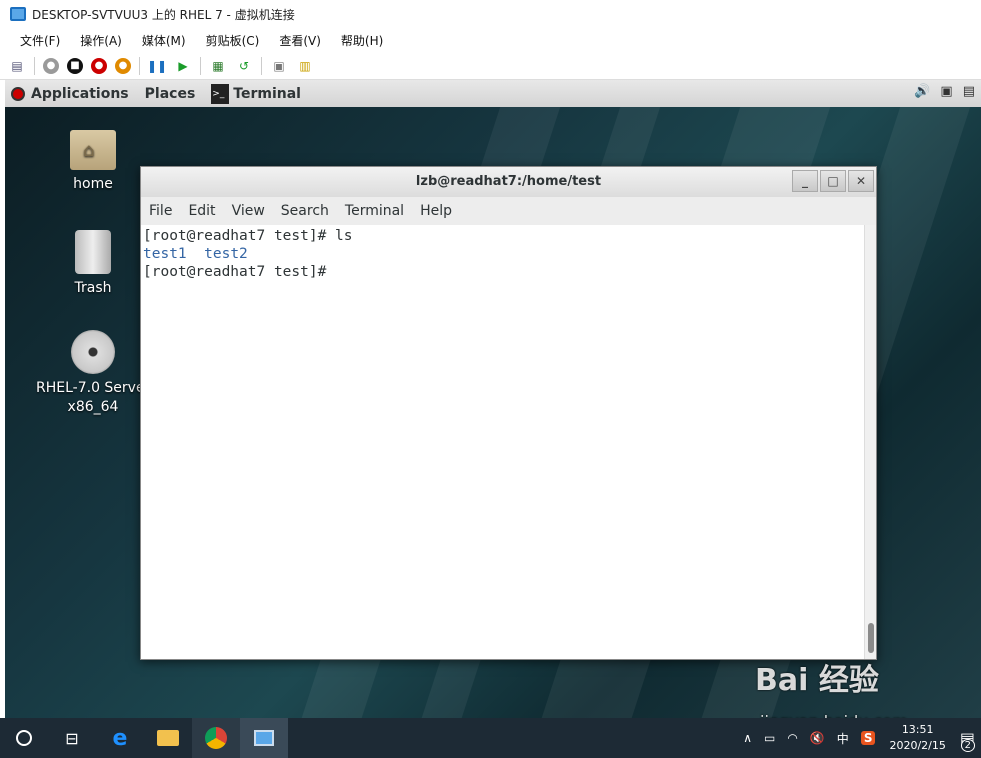  What do you see at coordinates (917, 729) in the screenshot?
I see `clock-time: 13:51` at bounding box center [917, 729].